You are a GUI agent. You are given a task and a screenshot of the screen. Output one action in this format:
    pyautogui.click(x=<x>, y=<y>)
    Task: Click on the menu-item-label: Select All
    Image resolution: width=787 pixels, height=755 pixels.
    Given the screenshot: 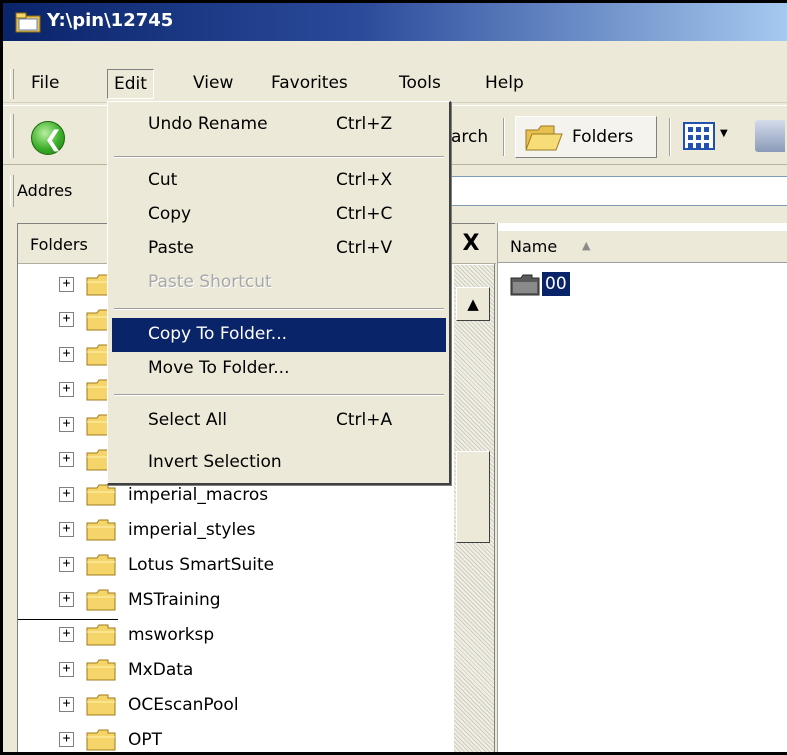 What is the action you would take?
    pyautogui.click(x=187, y=420)
    